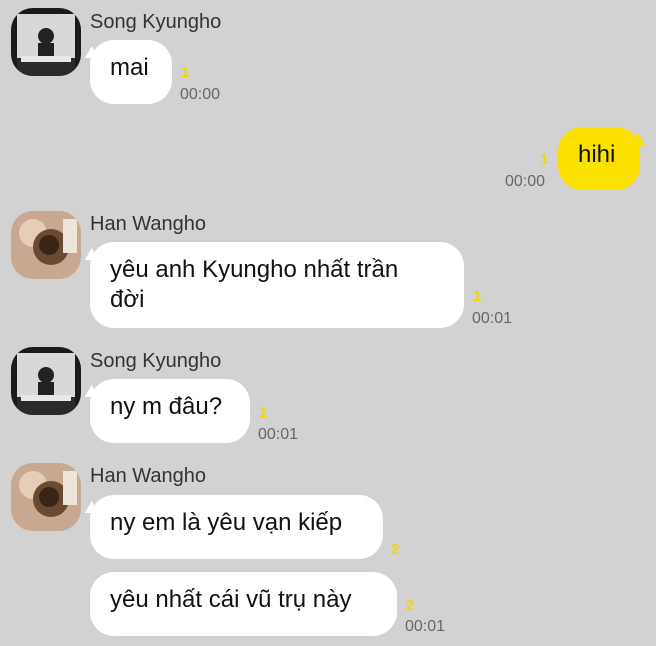  I want to click on message-text: hihi, so click(597, 154).